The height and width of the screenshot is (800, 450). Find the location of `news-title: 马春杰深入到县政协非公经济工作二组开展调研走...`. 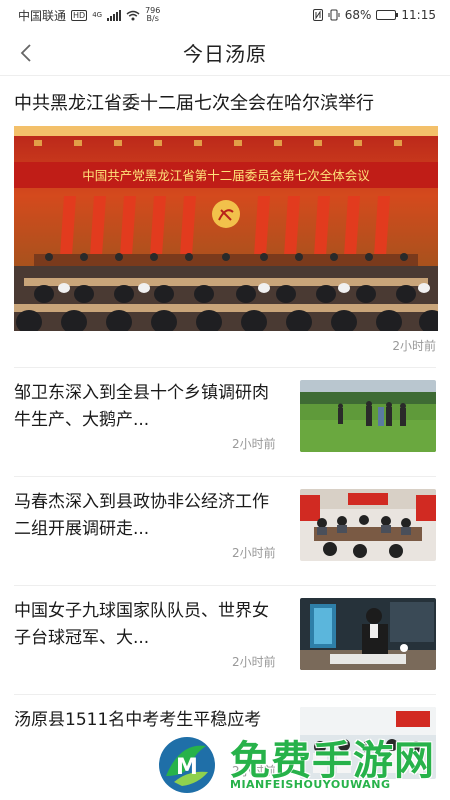

news-title: 马春杰深入到县政协非公经济工作二组开展调研走... is located at coordinates (141, 515).